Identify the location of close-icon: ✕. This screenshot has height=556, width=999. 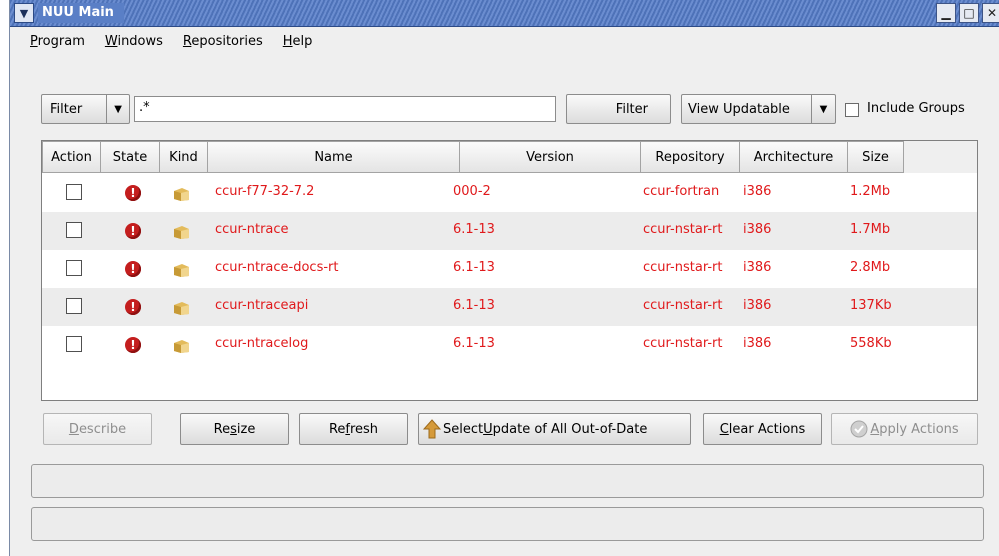
(990, 13).